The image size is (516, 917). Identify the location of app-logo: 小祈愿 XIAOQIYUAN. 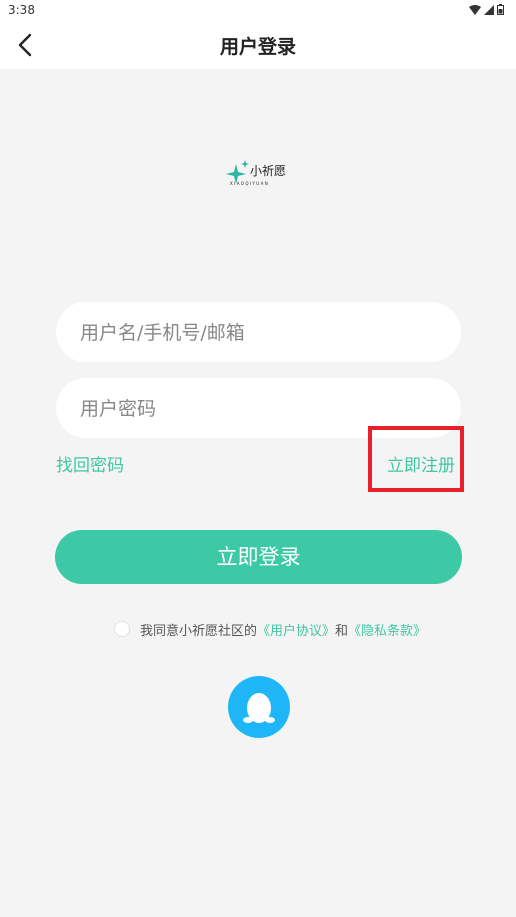
(259, 175).